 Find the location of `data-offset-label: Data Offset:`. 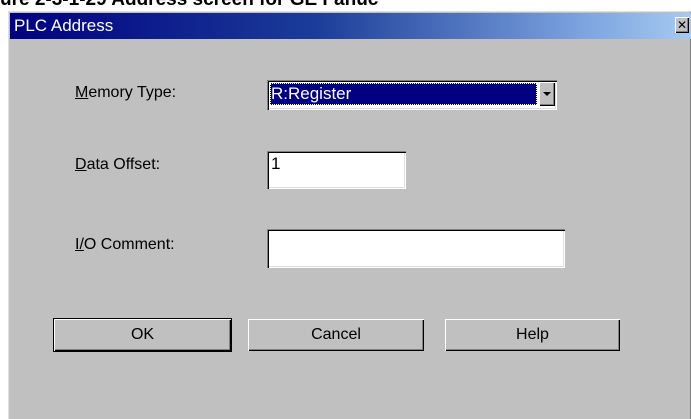

data-offset-label: Data Offset: is located at coordinates (118, 164).